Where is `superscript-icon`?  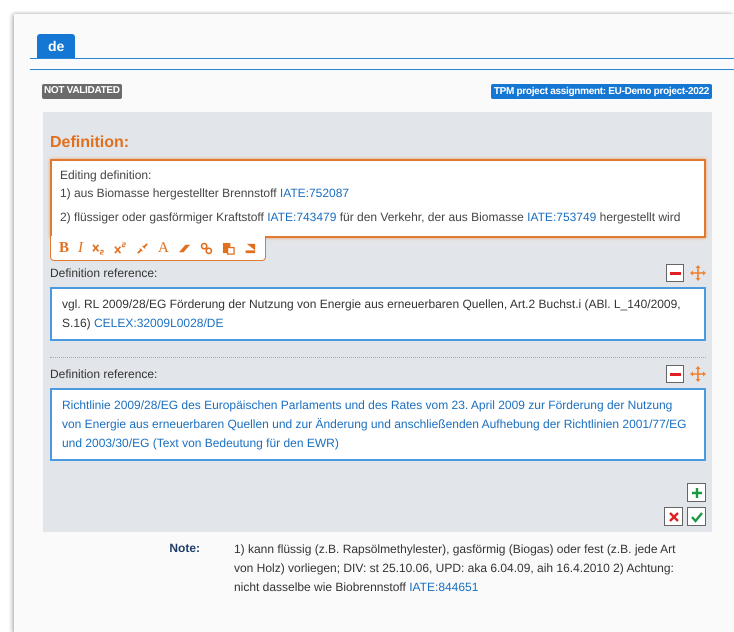
superscript-icon is located at coordinates (121, 248).